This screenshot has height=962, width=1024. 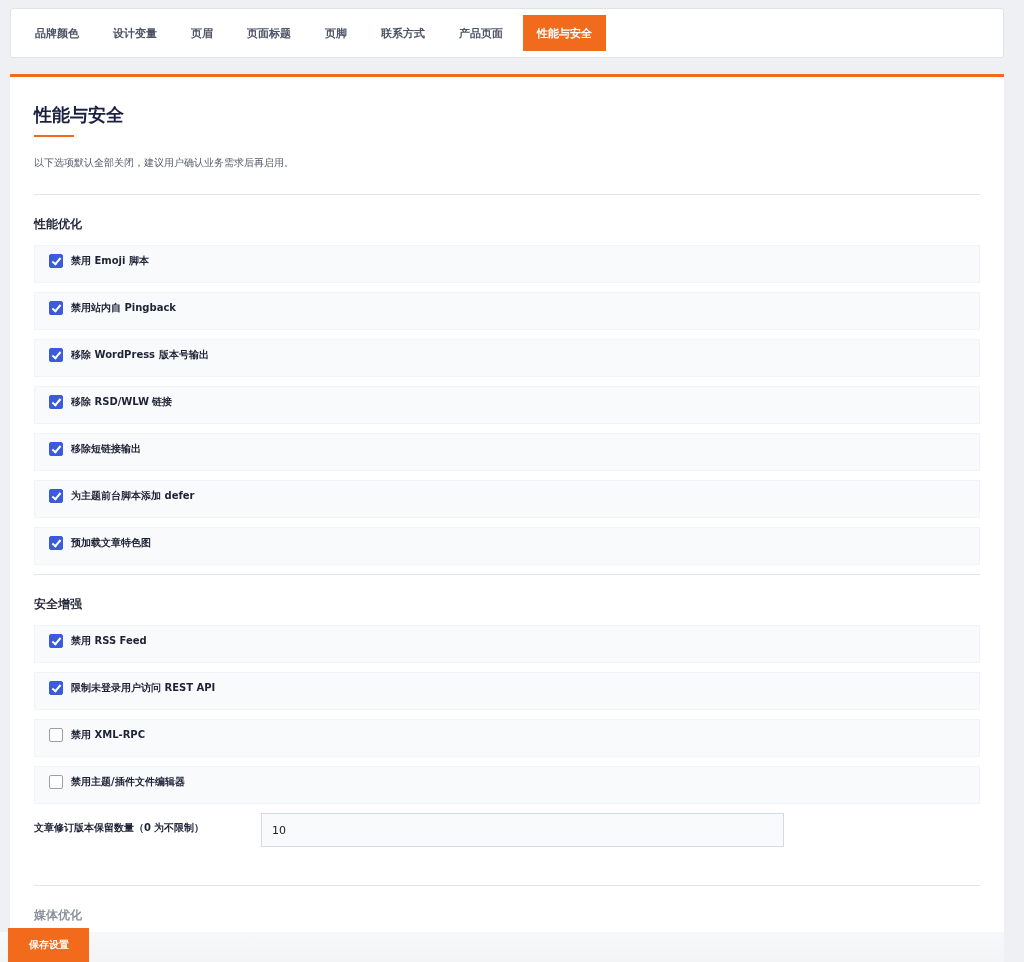 I want to click on option-label: 预加载文章特色图, so click(x=111, y=543).